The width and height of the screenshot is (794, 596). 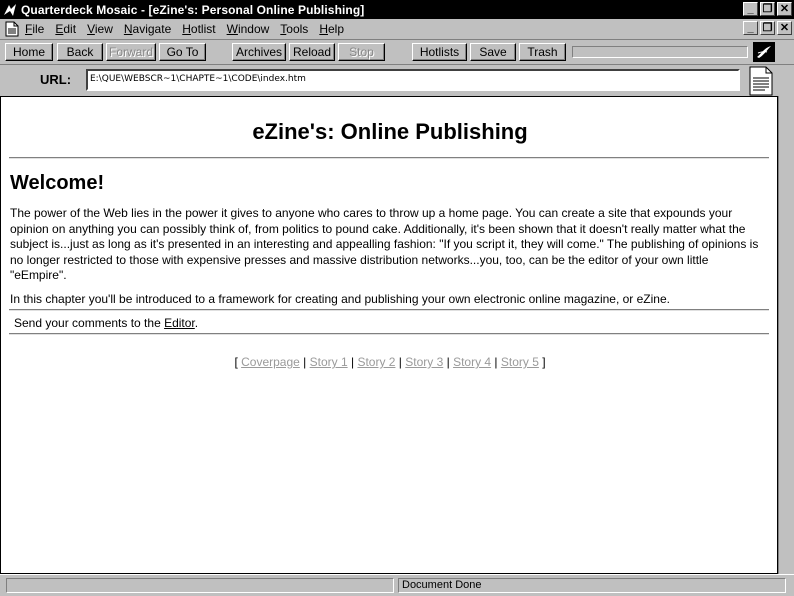 What do you see at coordinates (89, 323) in the screenshot?
I see `comments-prefix: Send your comments to the` at bounding box center [89, 323].